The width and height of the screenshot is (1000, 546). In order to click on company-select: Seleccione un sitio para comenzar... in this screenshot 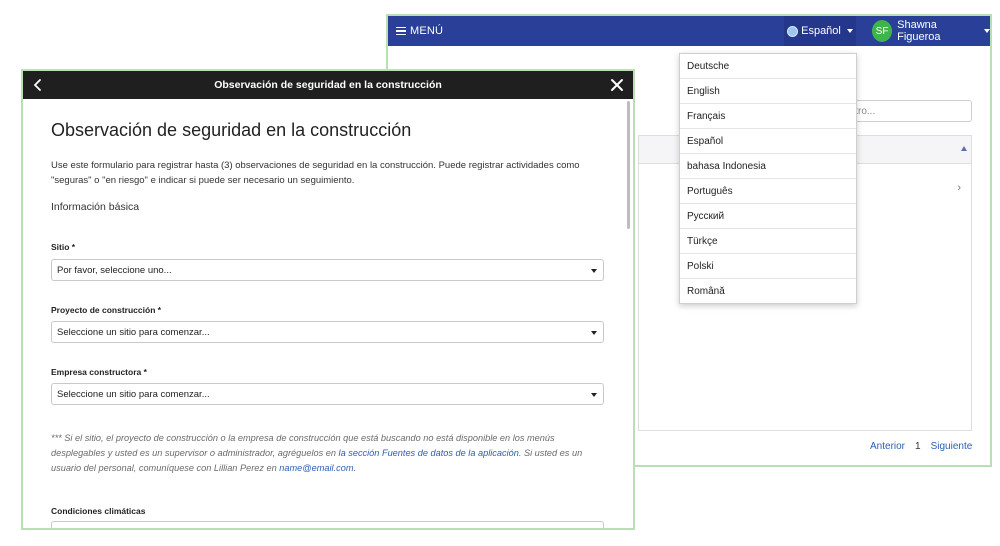, I will do `click(327, 394)`.